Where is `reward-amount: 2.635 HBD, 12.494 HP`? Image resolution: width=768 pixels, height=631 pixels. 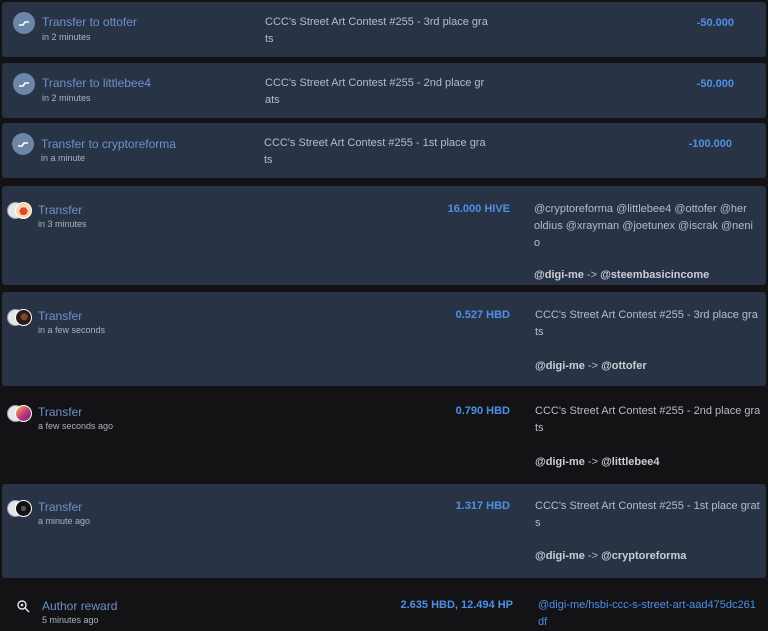
reward-amount: 2.635 HBD, 12.494 HP is located at coordinates (456, 605).